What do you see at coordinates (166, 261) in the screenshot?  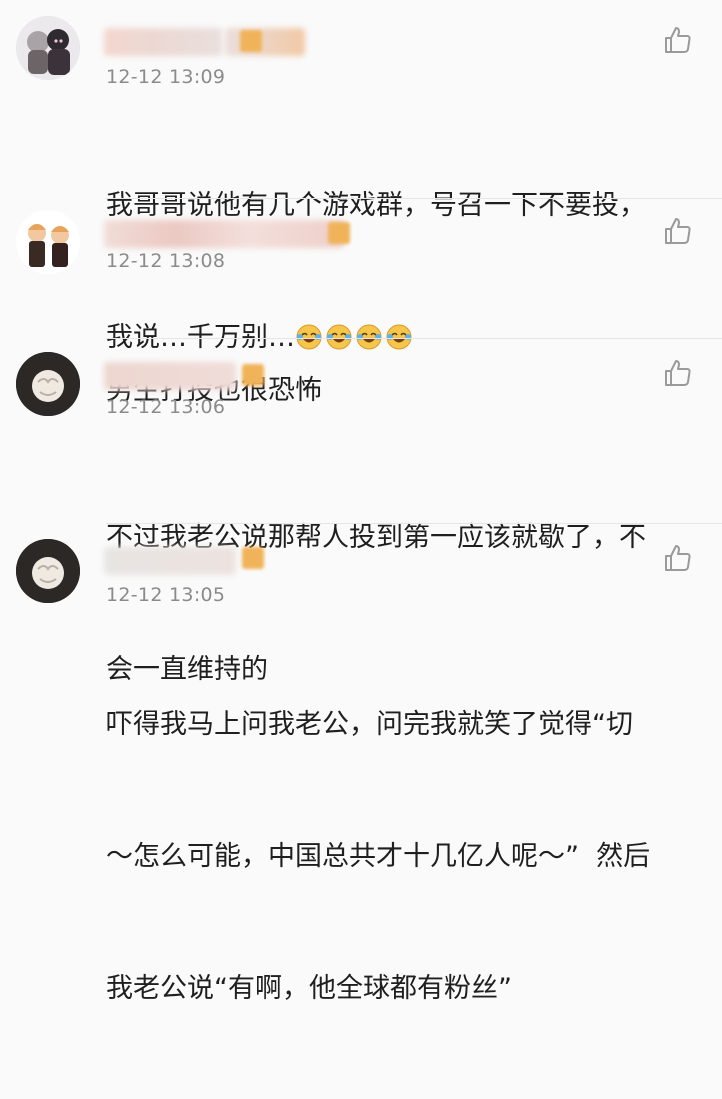 I see `timestamp: 12-12 13:08` at bounding box center [166, 261].